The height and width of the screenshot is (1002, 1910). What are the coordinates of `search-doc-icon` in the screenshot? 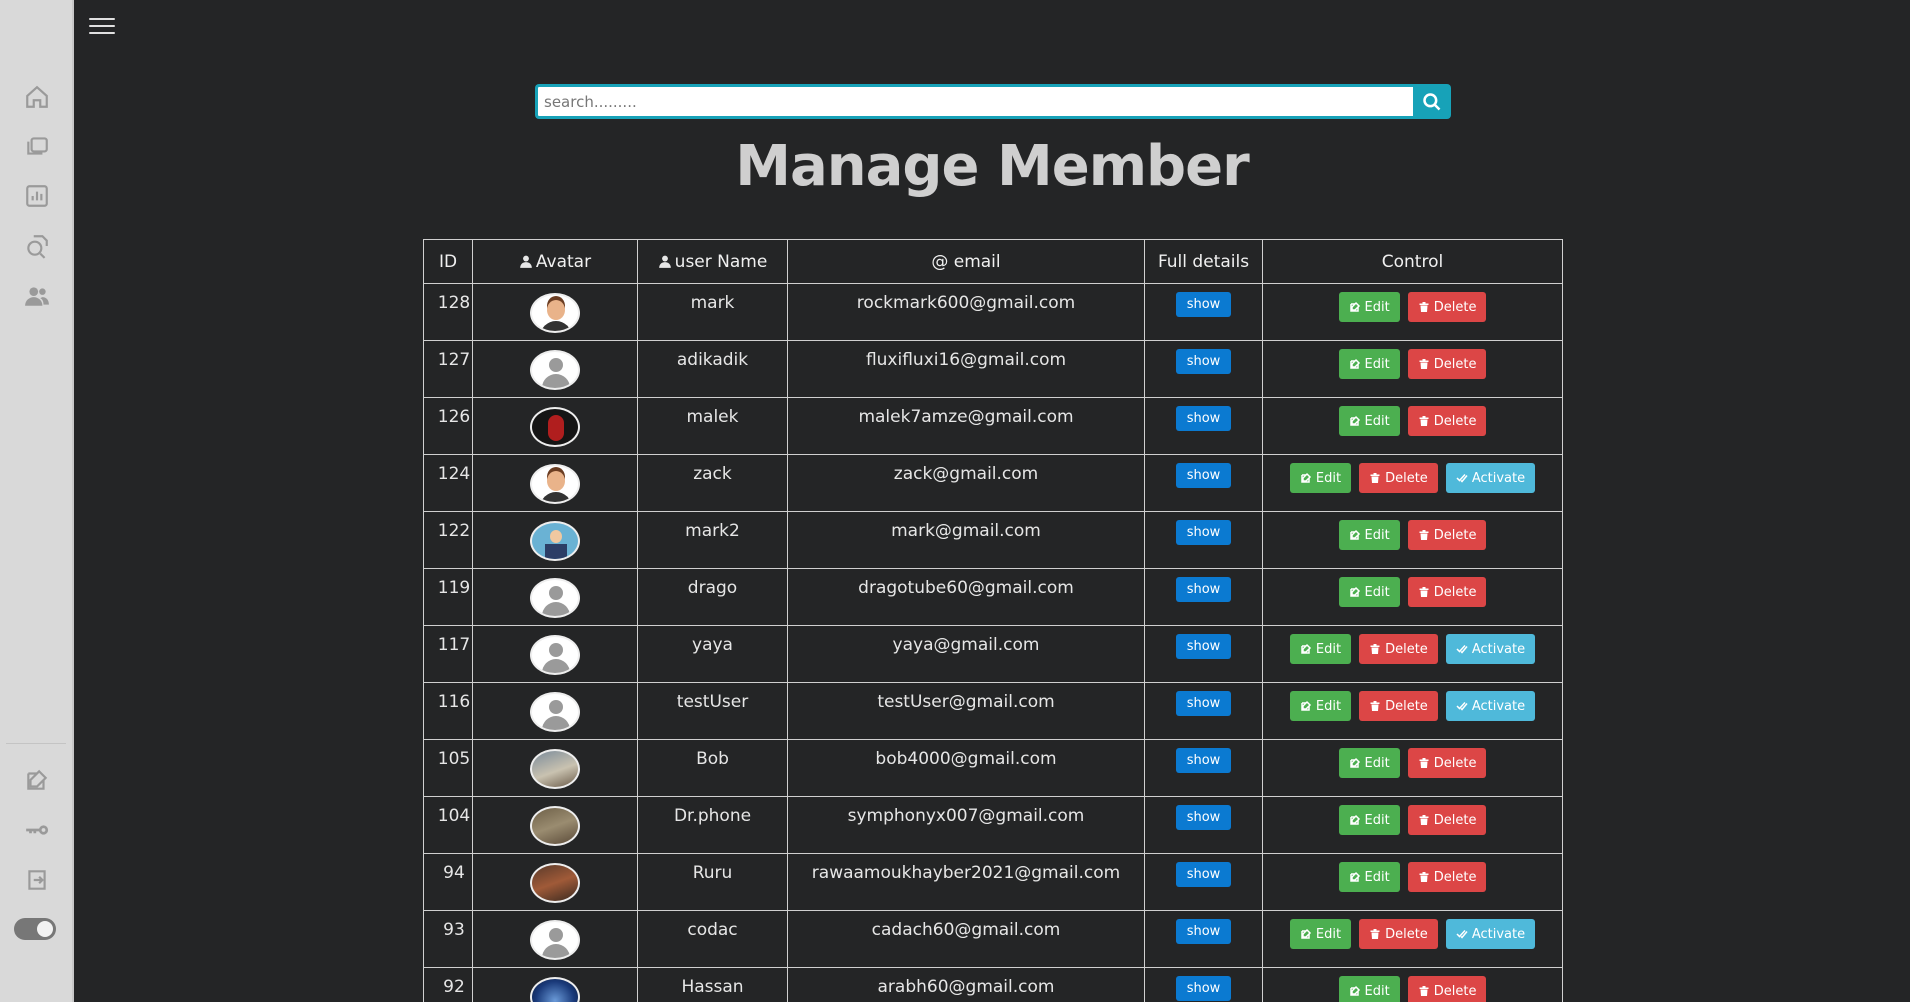 It's located at (37, 246).